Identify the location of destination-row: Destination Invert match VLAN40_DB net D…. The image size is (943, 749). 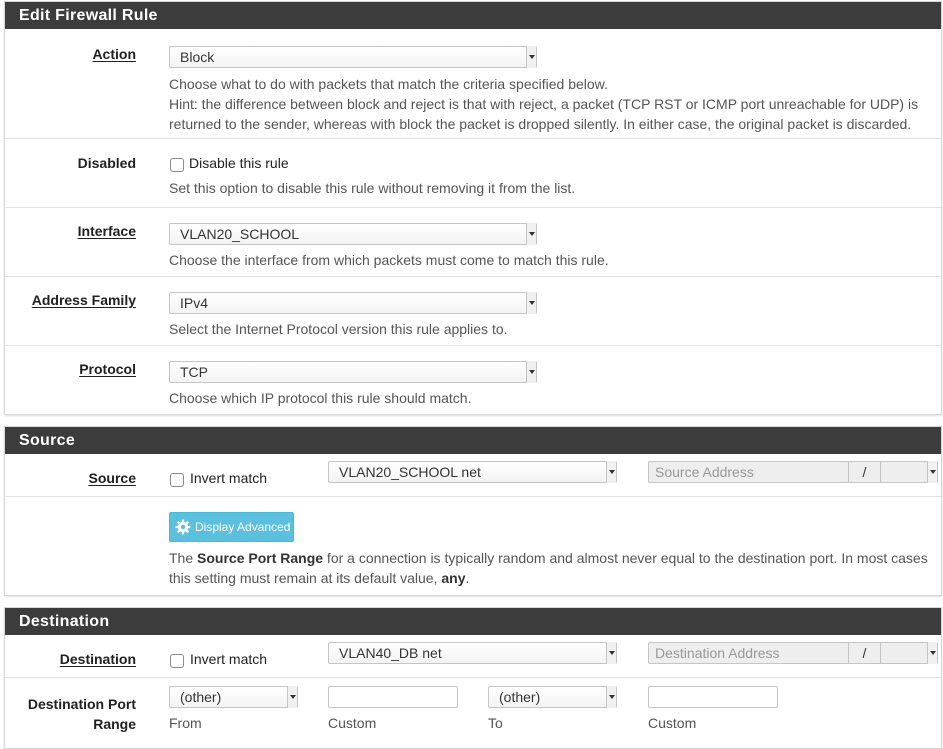
(473, 657).